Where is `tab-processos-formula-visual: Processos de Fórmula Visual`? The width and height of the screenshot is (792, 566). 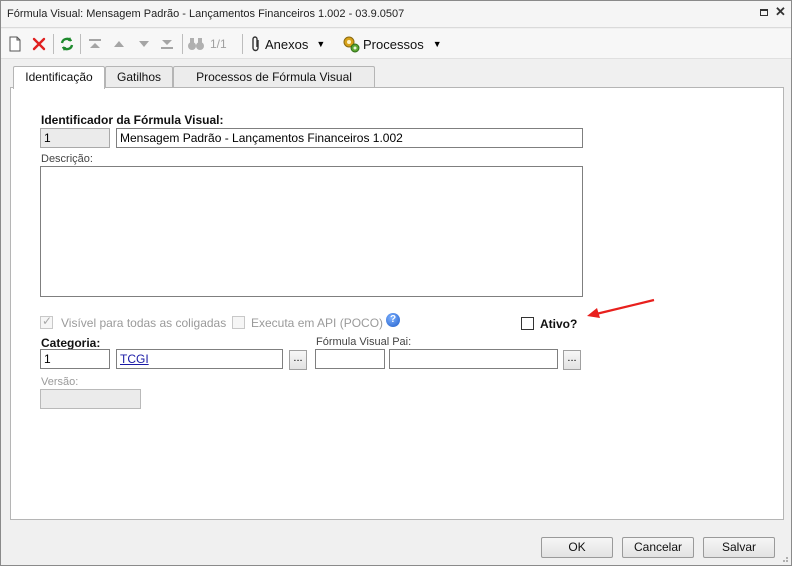
tab-processos-formula-visual: Processos de Fórmula Visual is located at coordinates (274, 77).